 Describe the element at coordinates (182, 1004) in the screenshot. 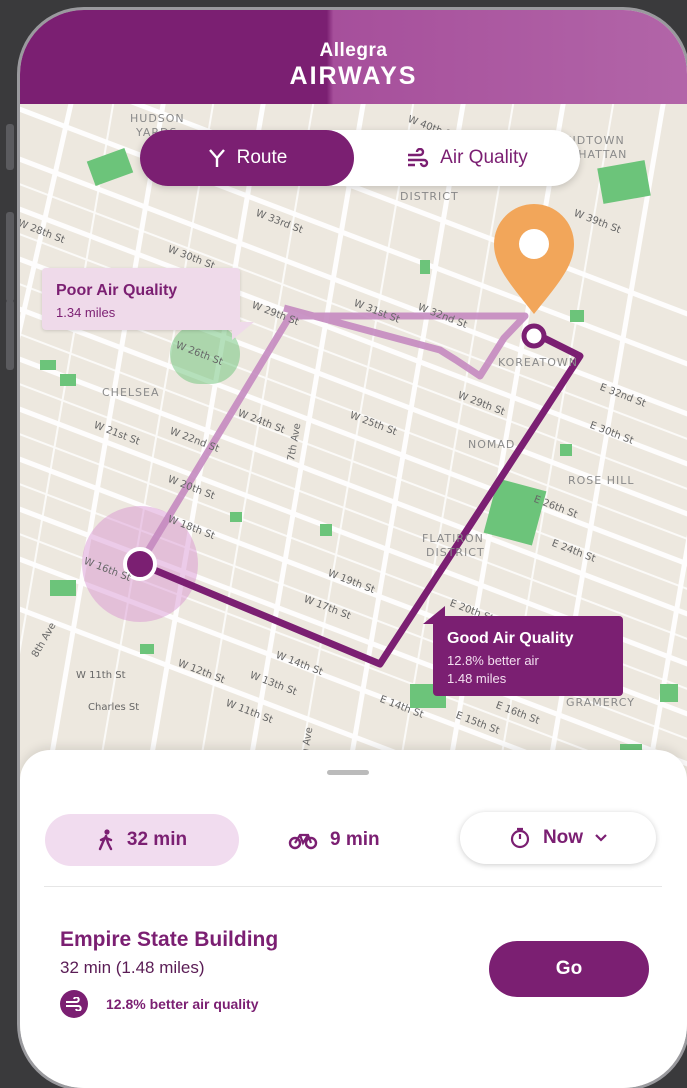

I see `air-quality-summary: 12.8% better air quality` at that location.